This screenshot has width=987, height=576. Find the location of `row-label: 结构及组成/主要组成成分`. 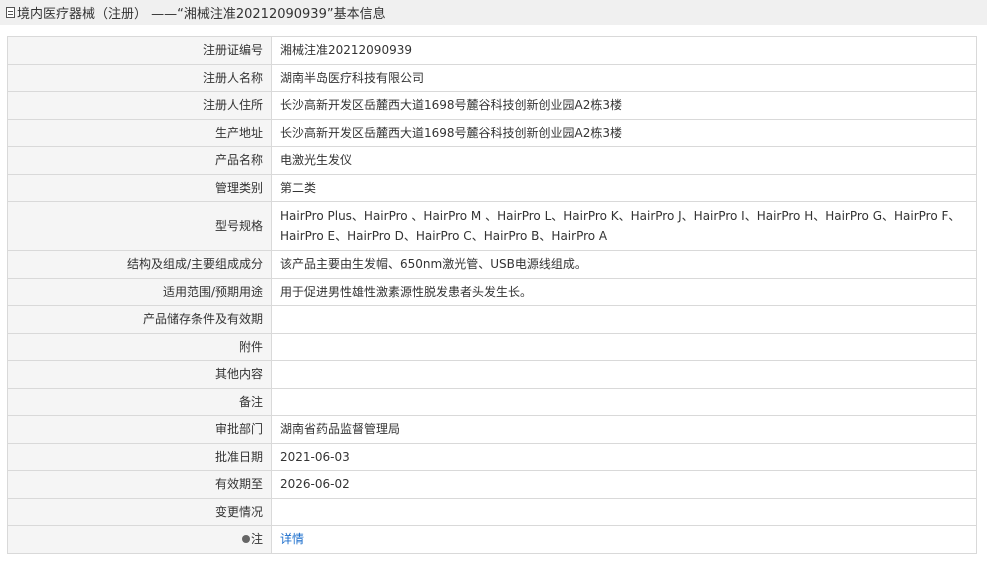

row-label: 结构及组成/主要组成成分 is located at coordinates (139, 264).